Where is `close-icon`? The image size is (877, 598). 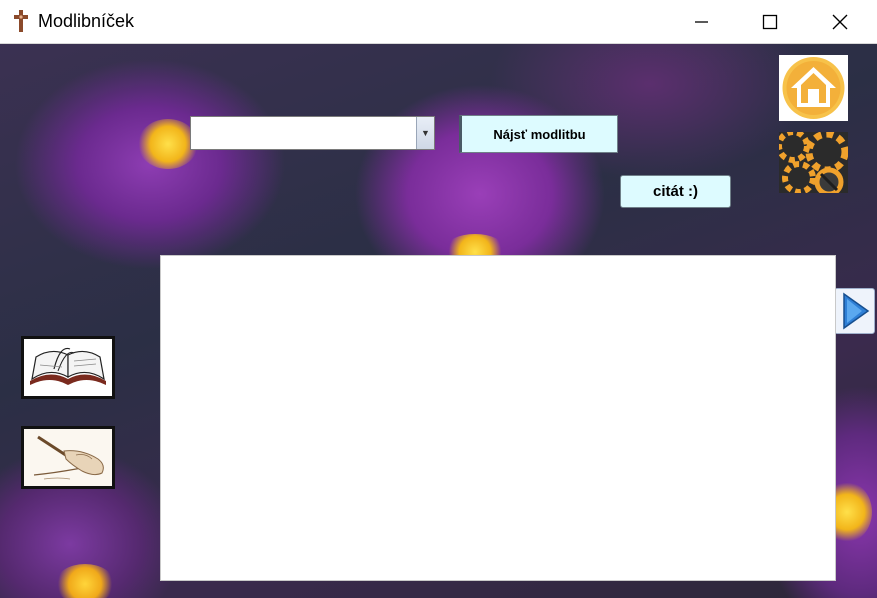
close-icon is located at coordinates (840, 21).